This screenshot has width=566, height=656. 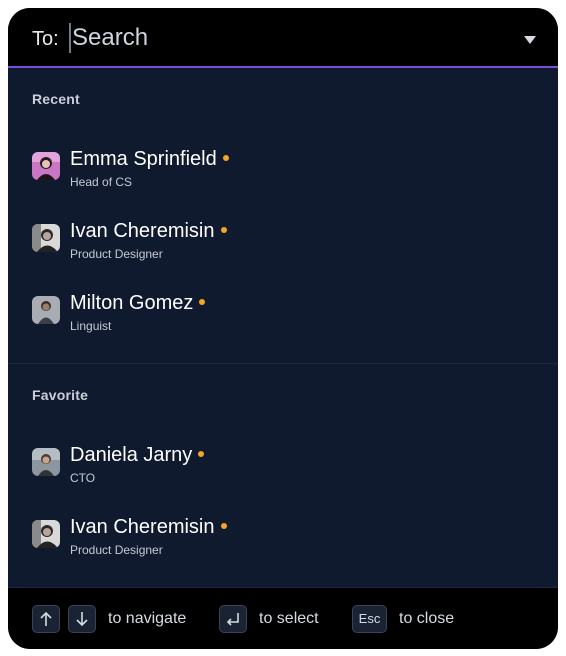 I want to click on contact-name: Milton Gomez, so click(x=138, y=303).